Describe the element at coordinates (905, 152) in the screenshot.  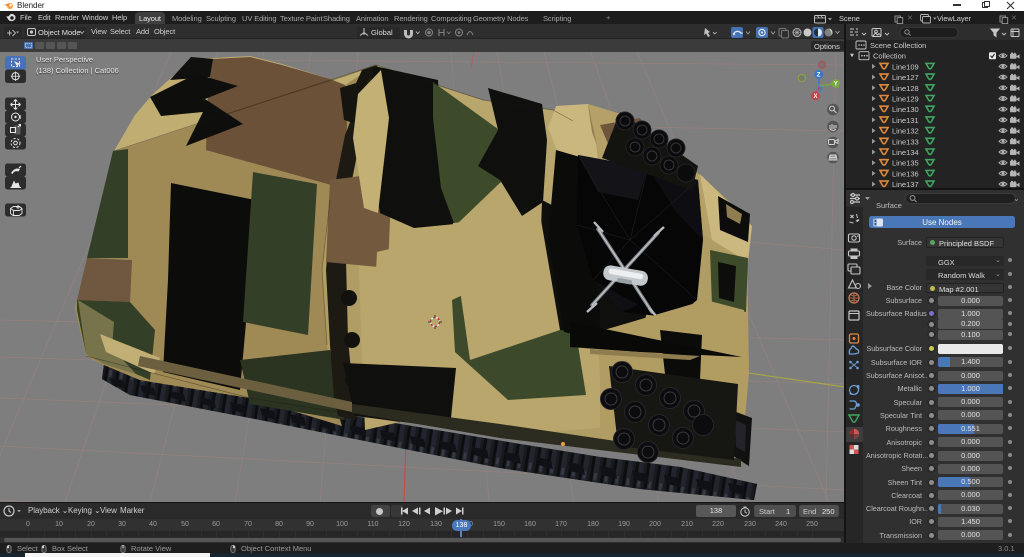
I see `svg-text: Line134` at that location.